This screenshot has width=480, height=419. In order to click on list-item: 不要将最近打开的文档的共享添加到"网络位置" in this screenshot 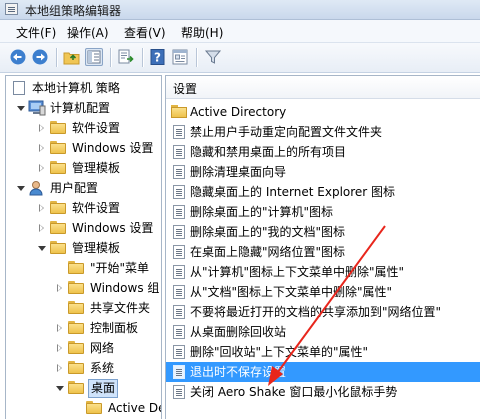, I will do `click(323, 312)`.